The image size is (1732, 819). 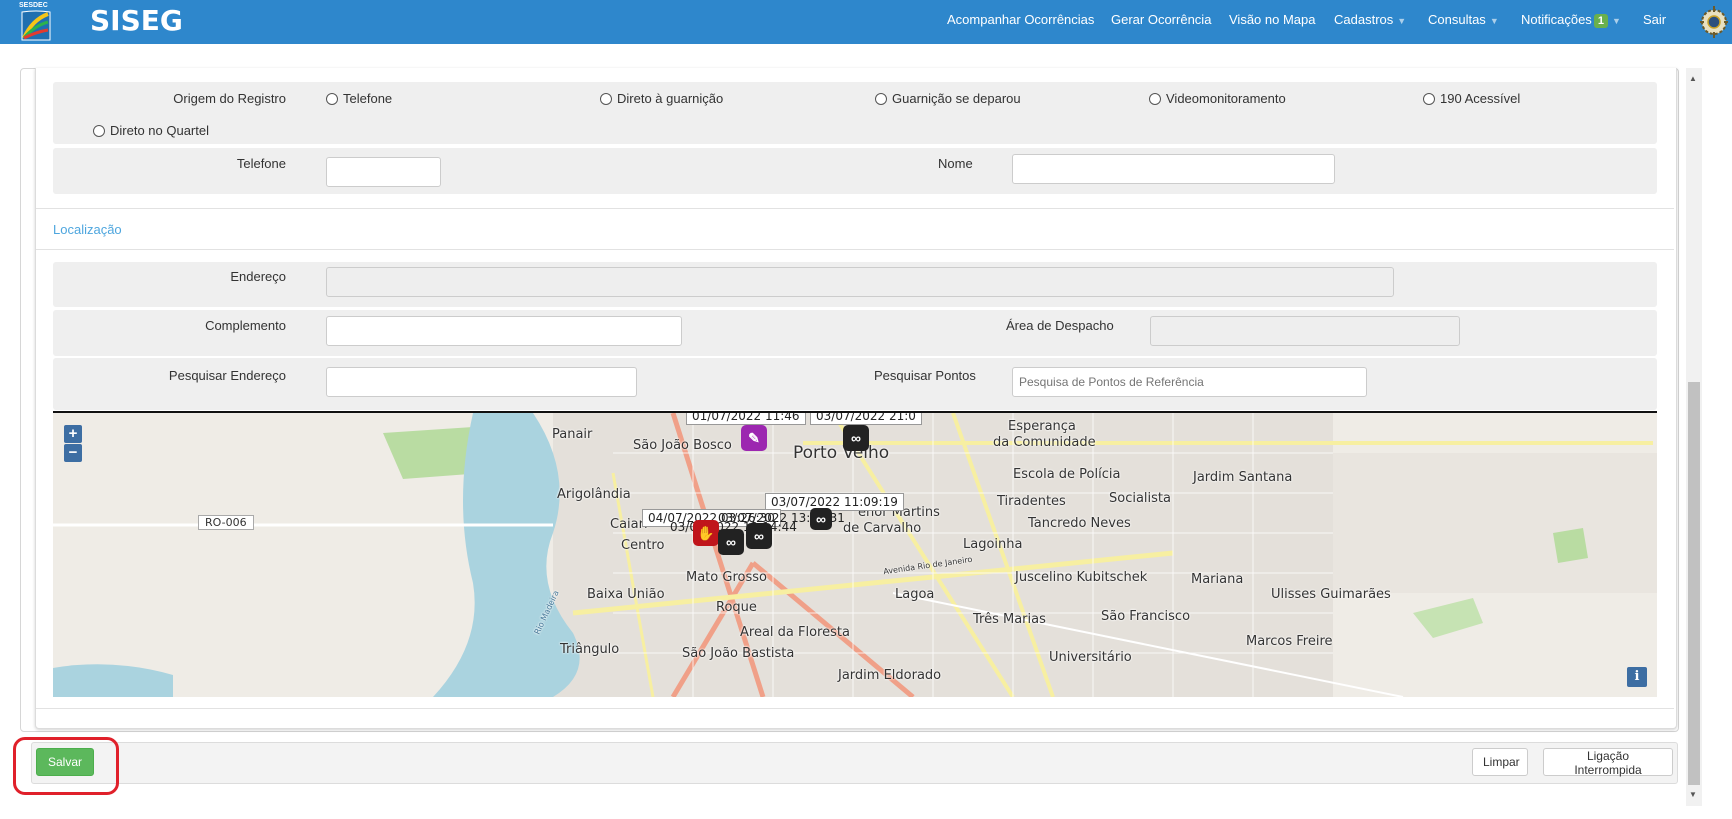 I want to click on nav-acompanhar-ocorrencias: Acompanhar Ocorrências, so click(x=1020, y=19).